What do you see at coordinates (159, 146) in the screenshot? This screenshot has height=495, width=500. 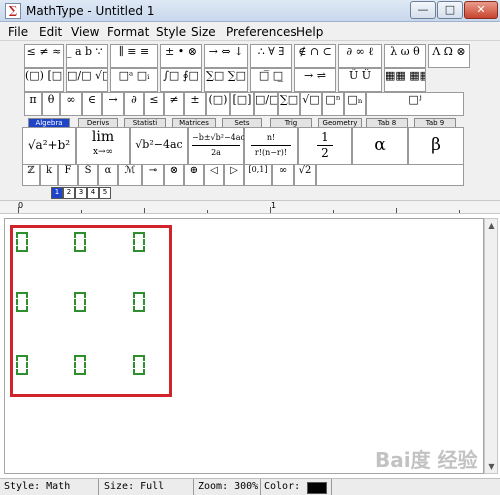 I see `template-discriminant: √b²−4ac` at bounding box center [159, 146].